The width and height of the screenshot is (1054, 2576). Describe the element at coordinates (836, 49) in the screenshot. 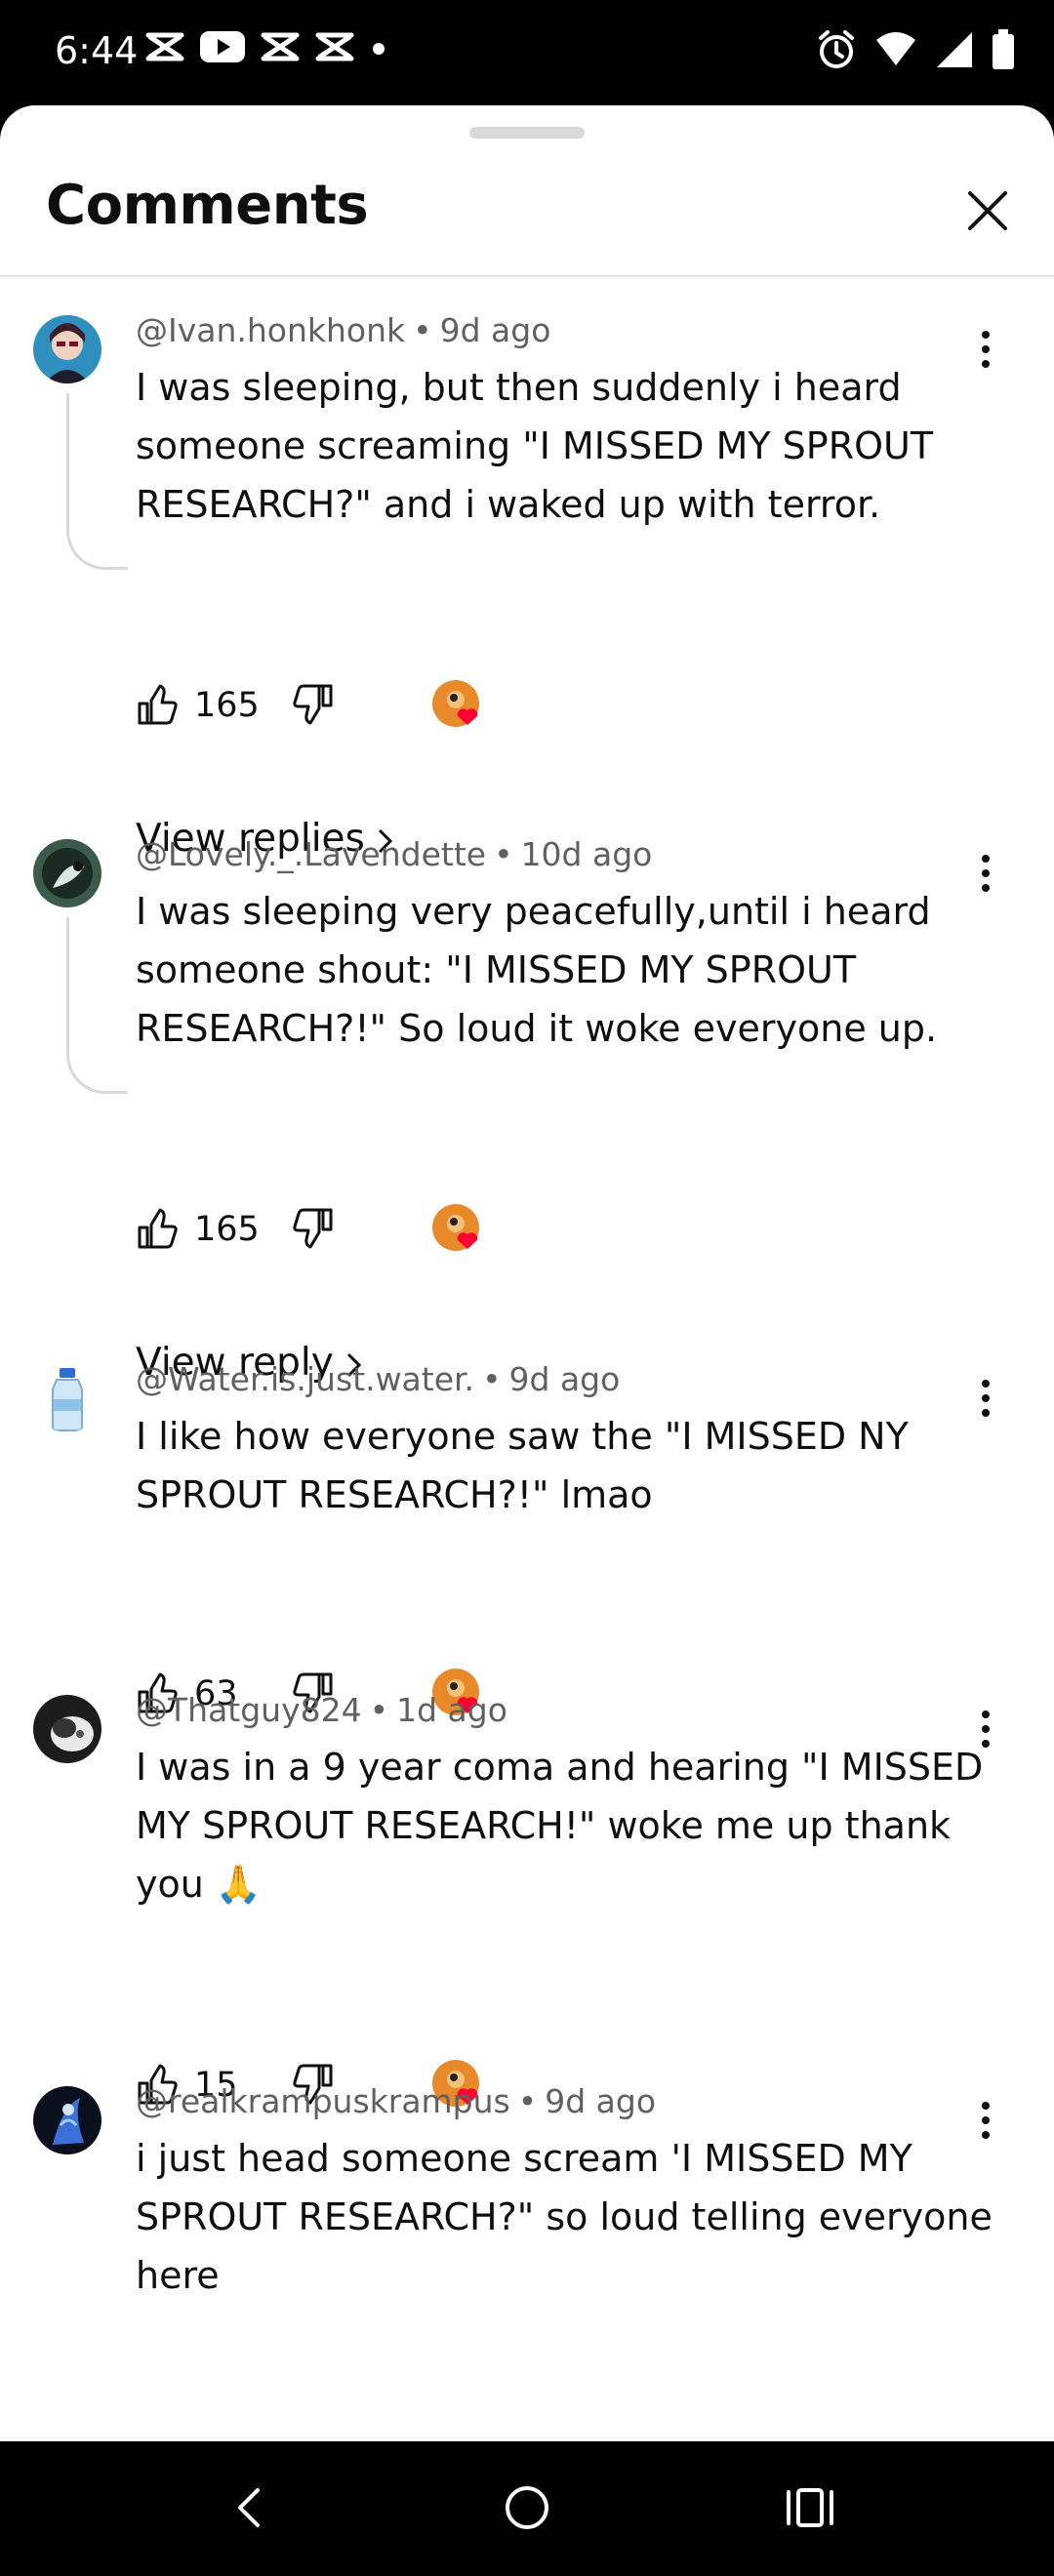

I see `alarm-icon` at that location.